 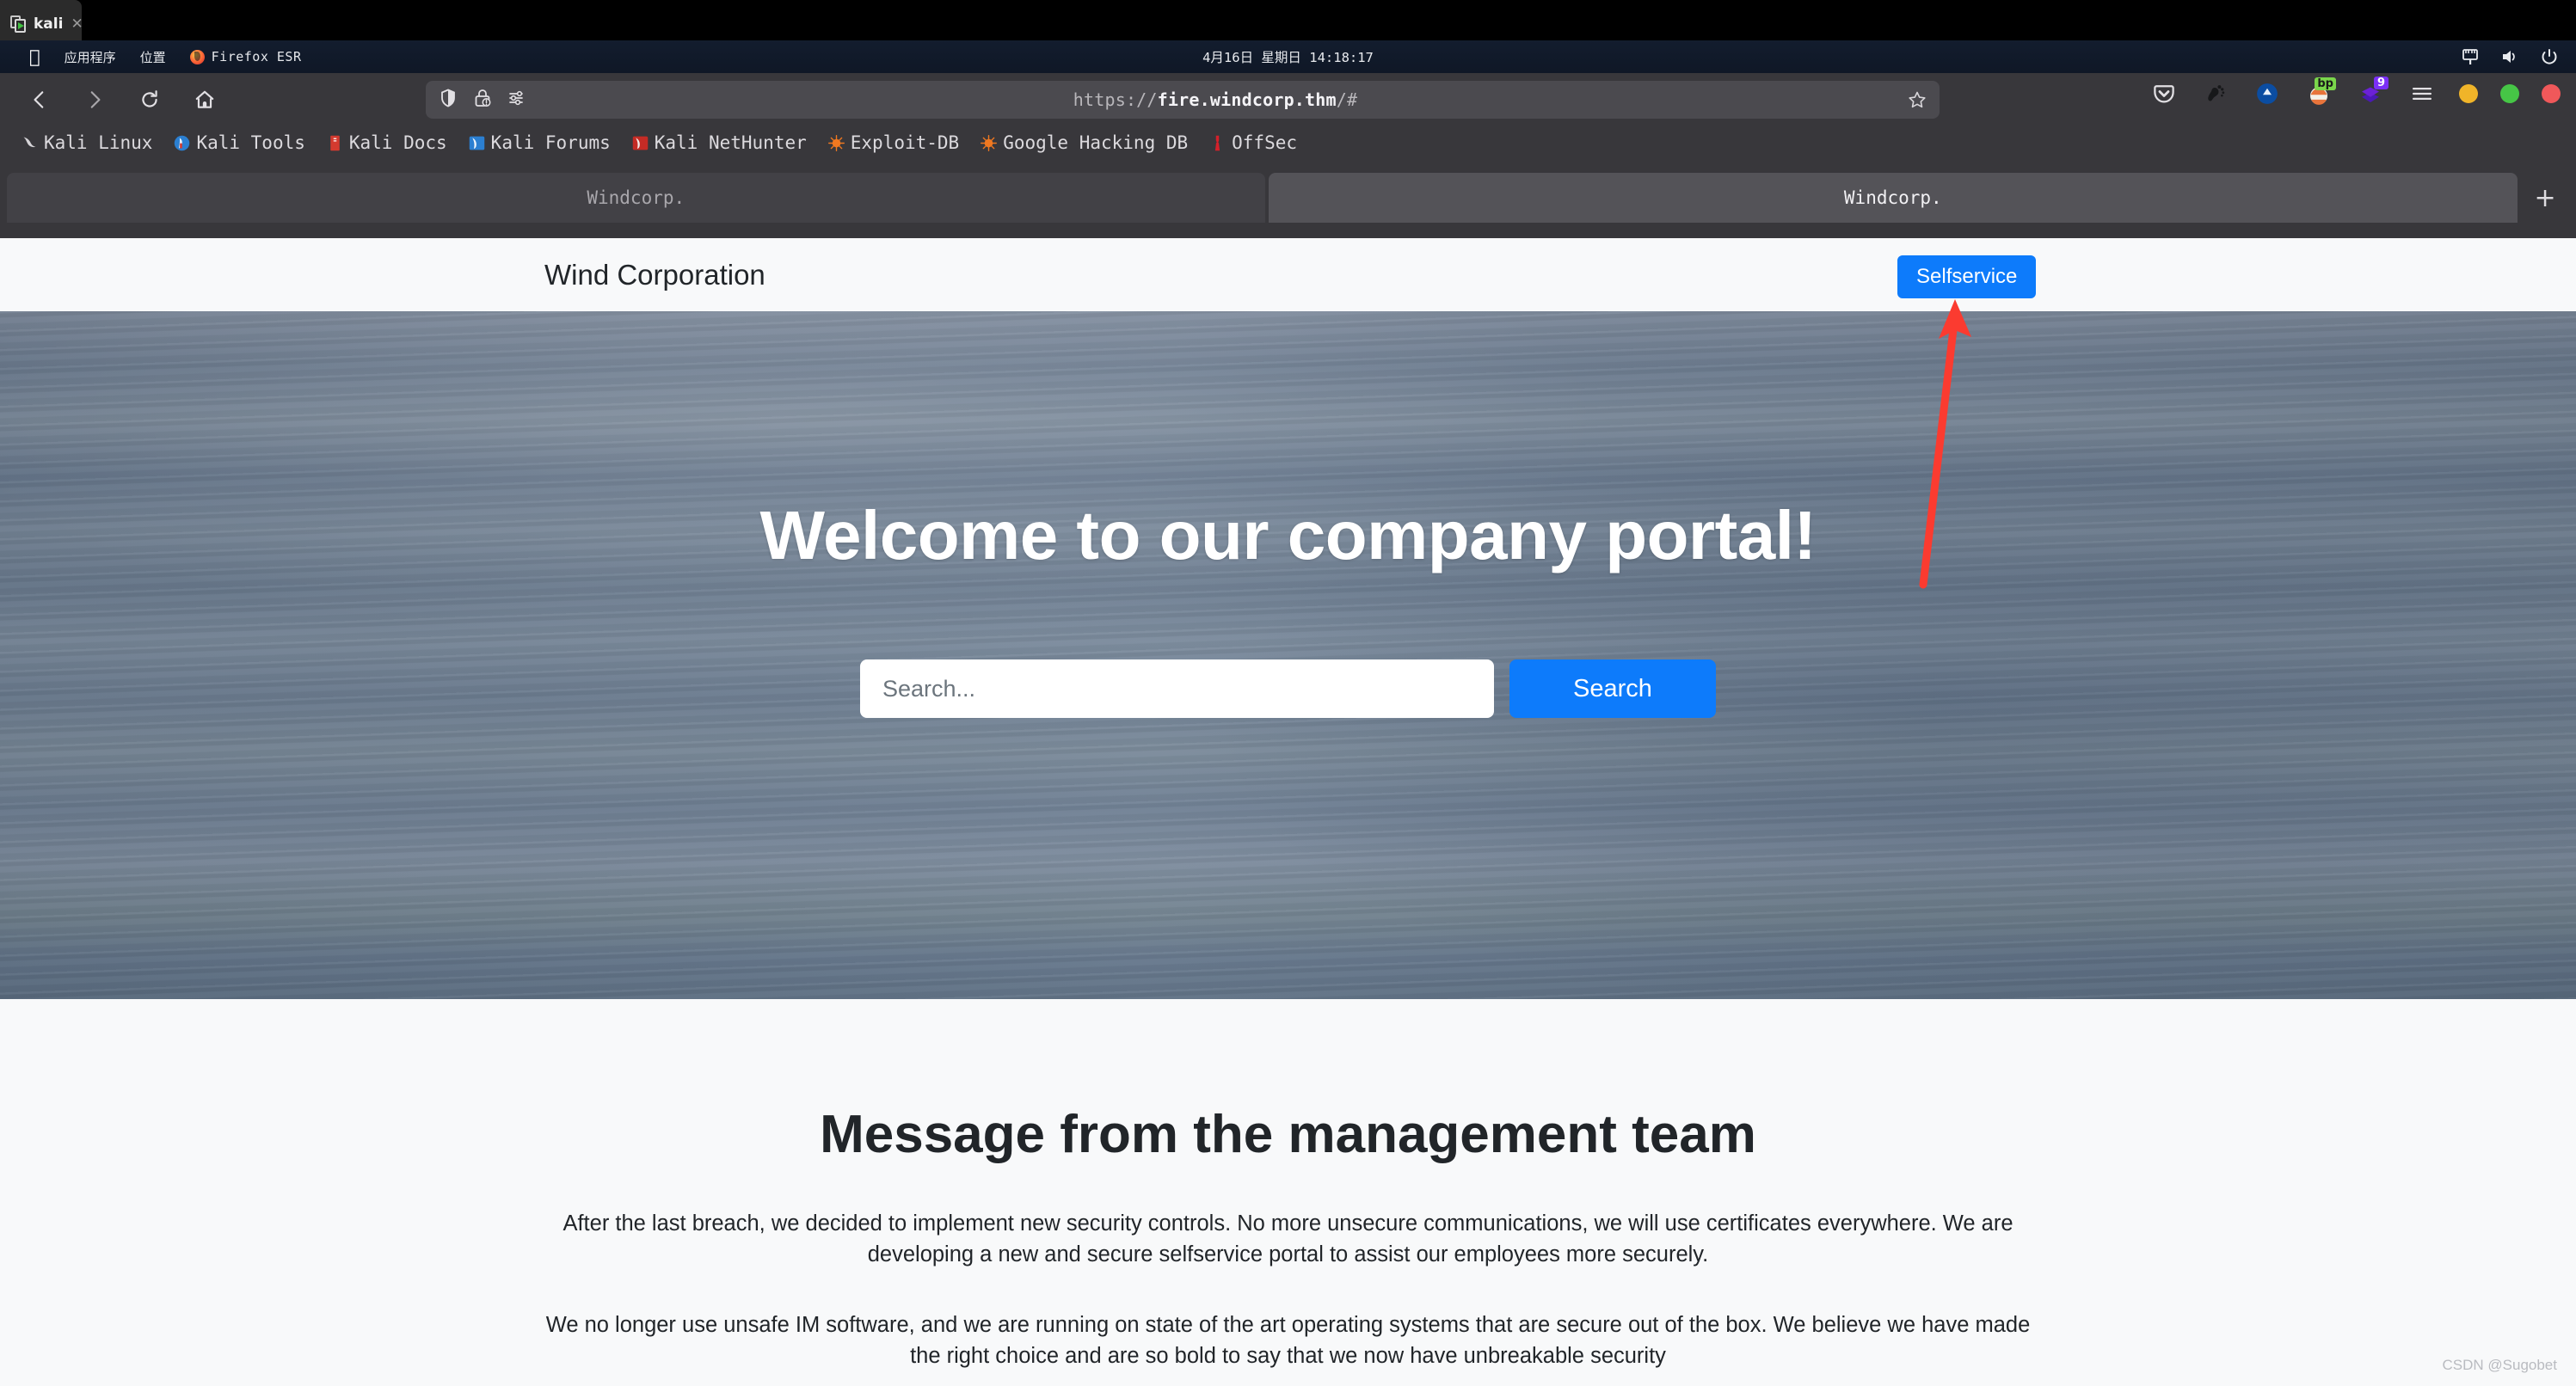 What do you see at coordinates (2267, 93) in the screenshot?
I see `account-circle-icon` at bounding box center [2267, 93].